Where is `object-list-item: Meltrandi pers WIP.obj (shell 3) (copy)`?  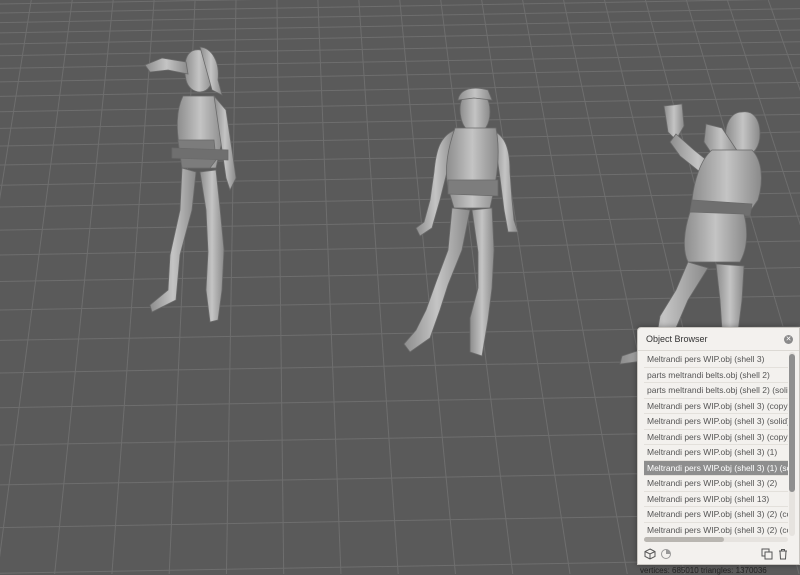
object-list-item: Meltrandi pers WIP.obj (shell 3) (copy) is located at coordinates (716, 406).